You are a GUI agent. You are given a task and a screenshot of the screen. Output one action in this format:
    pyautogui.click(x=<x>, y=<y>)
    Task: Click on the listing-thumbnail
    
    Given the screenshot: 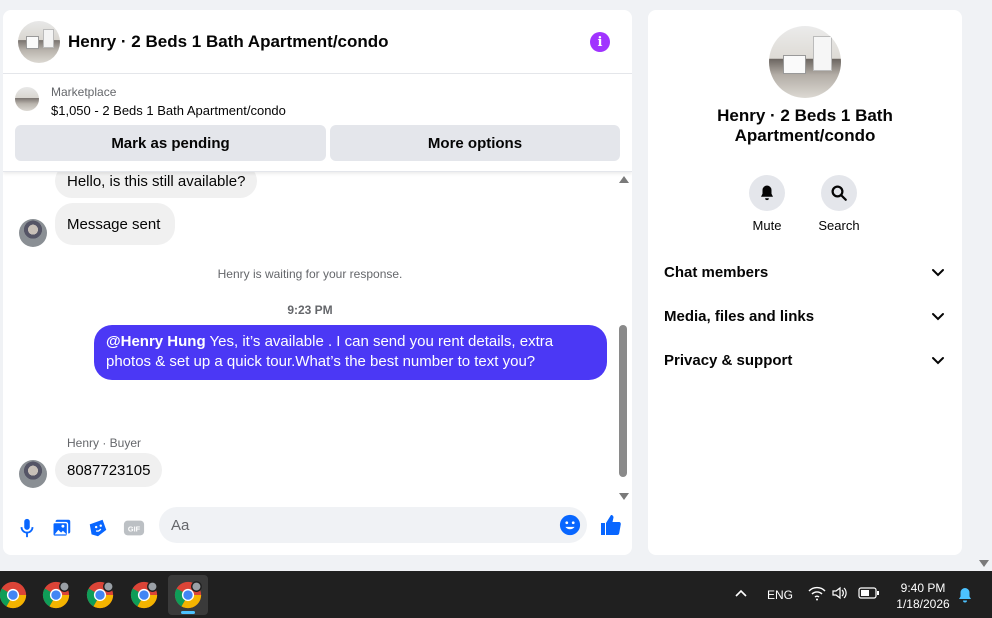 What is the action you would take?
    pyautogui.click(x=39, y=41)
    